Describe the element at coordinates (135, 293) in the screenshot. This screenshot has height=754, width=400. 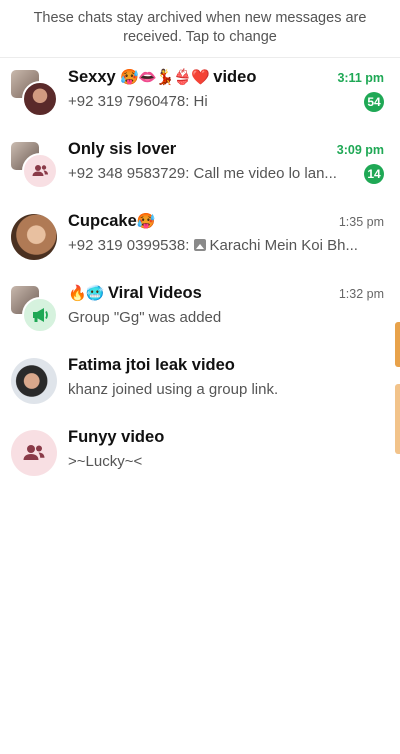
I see `chat-name: 🔥🥶 Viral Videos` at that location.